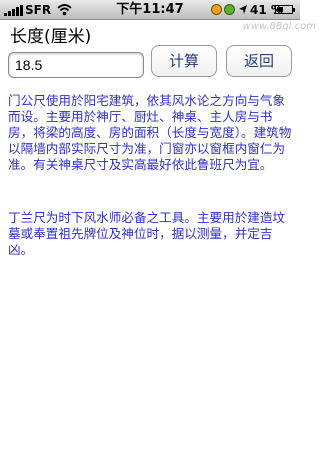 Image resolution: width=320 pixels, height=450 pixels. I want to click on back-button: 返回, so click(259, 61).